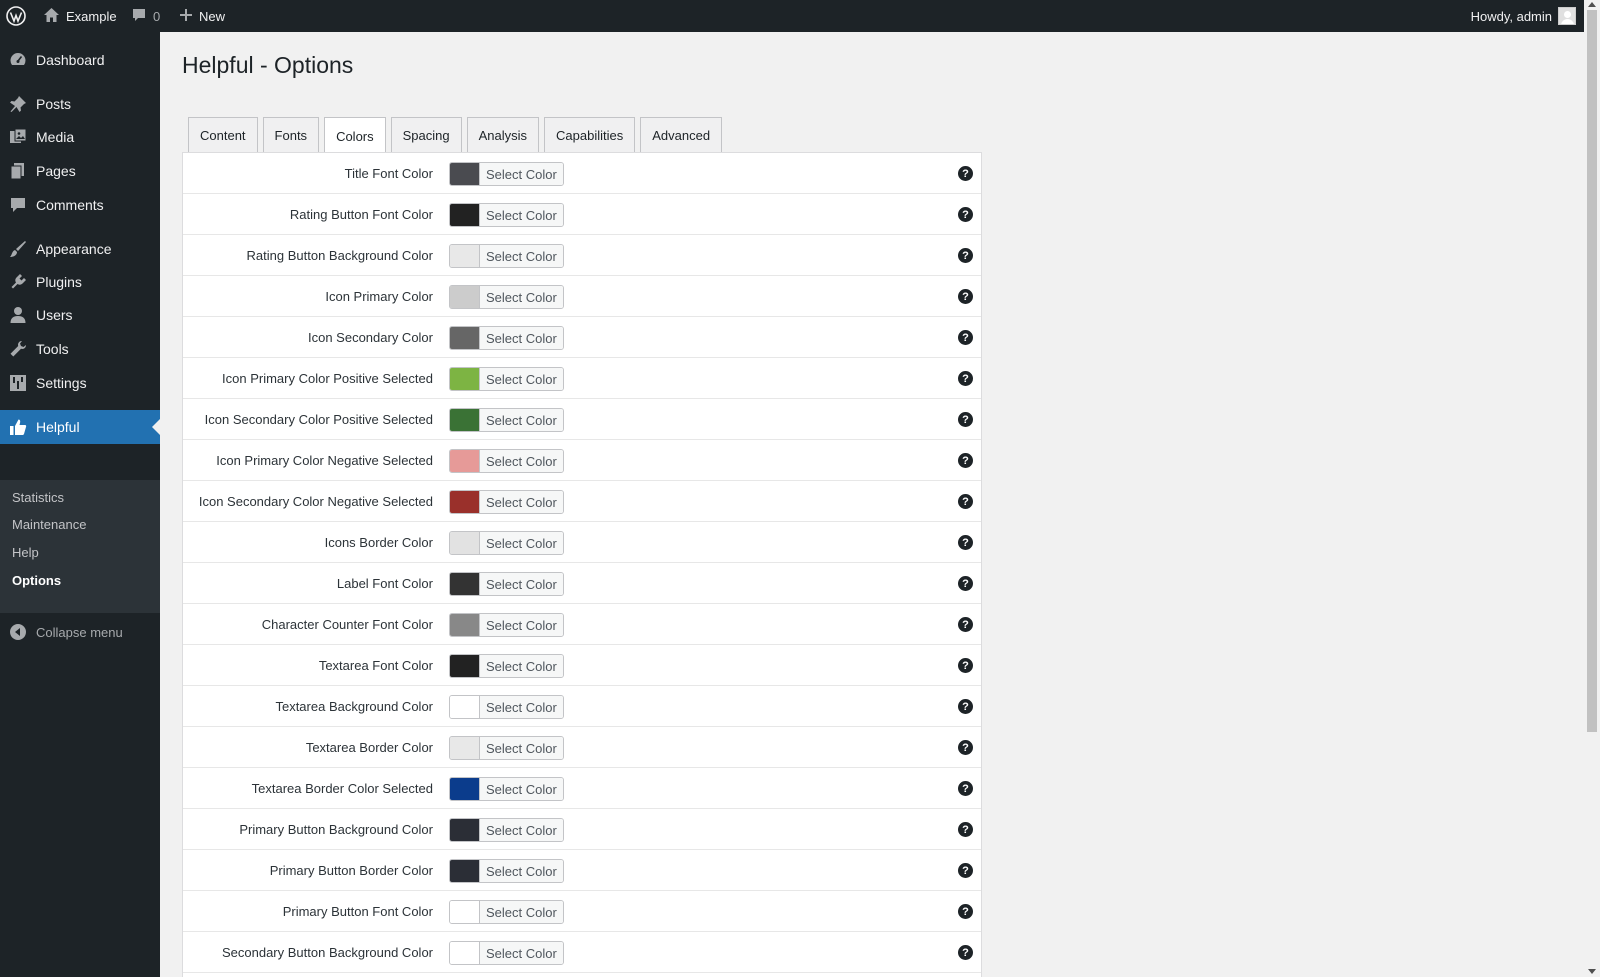 This screenshot has height=977, width=1600. What do you see at coordinates (38, 497) in the screenshot?
I see `submenu-item-statistics: Statistics` at bounding box center [38, 497].